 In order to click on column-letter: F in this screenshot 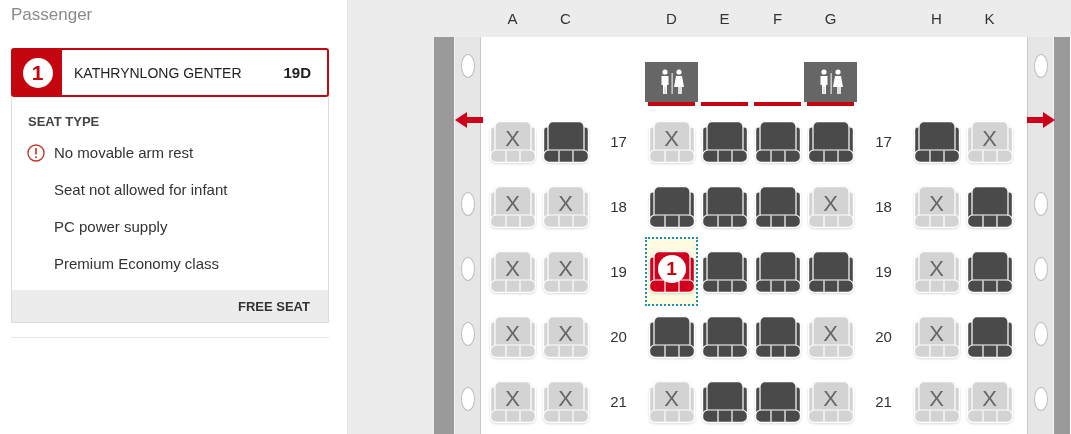, I will do `click(777, 18)`.